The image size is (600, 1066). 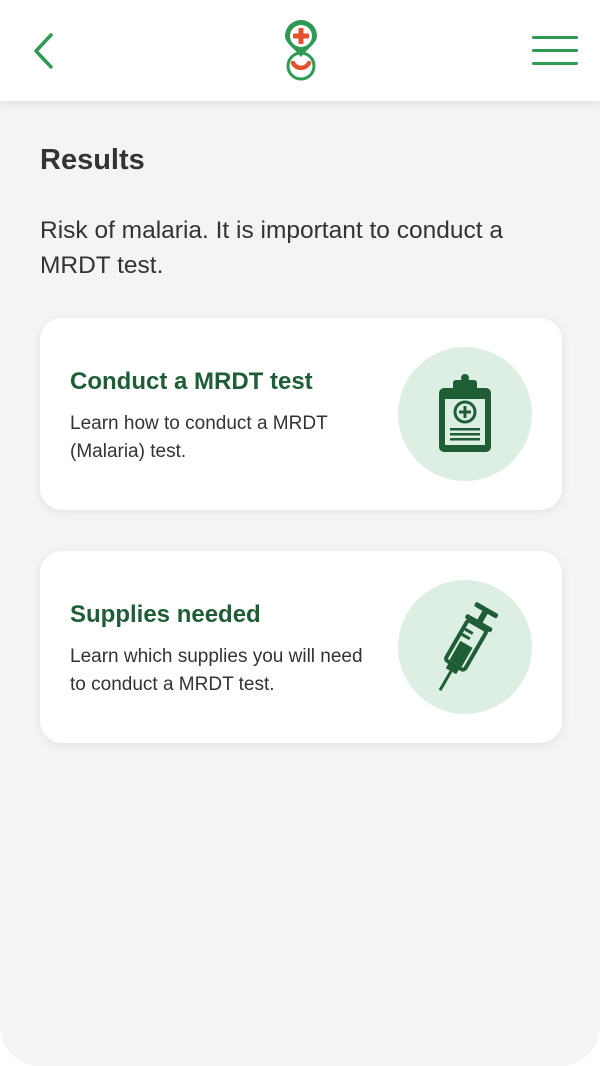 I want to click on page-title: Results, so click(x=92, y=160).